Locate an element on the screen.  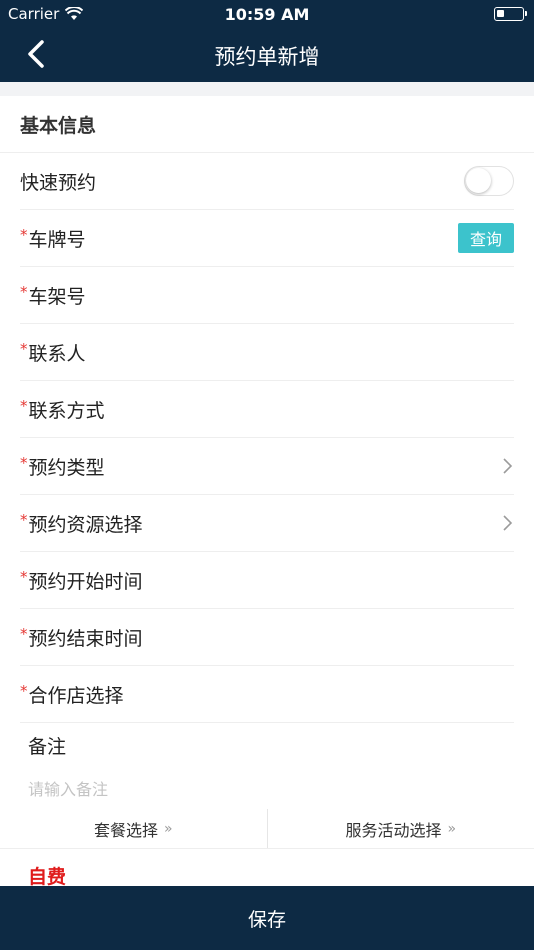
contact-method-label: 联系方式 is located at coordinates (66, 410).